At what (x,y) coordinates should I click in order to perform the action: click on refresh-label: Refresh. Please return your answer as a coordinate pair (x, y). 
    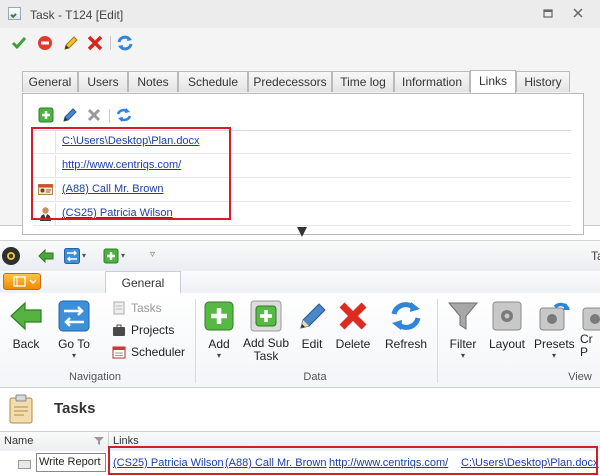
    Looking at the image, I should click on (406, 344).